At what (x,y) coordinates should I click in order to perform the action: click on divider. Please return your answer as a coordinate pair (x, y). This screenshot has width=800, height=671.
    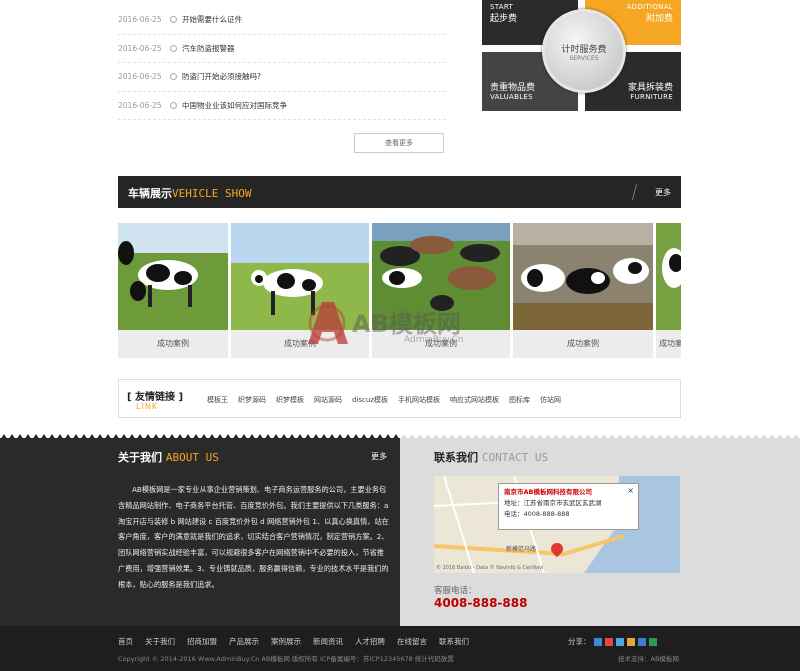
    Looking at the image, I should click on (634, 192).